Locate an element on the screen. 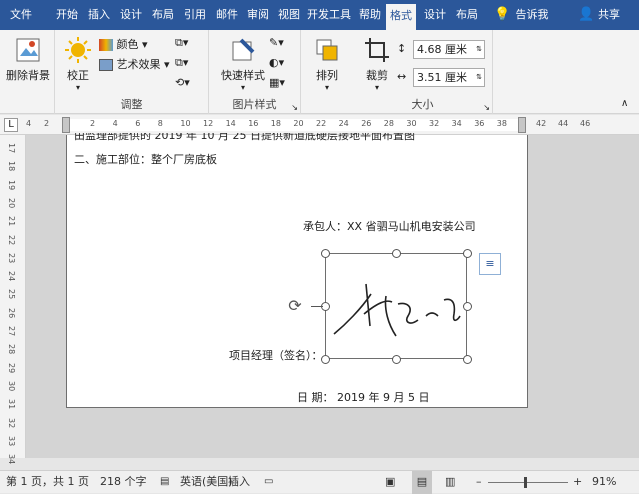 Image resolution: width=639 pixels, height=494 pixels. group-adjust: 校正 ▾ 颜色 ▾ 艺术效果 ▾ ⧉▾ ⧉▾ ⟲▾ 调整 is located at coordinates (132, 72).